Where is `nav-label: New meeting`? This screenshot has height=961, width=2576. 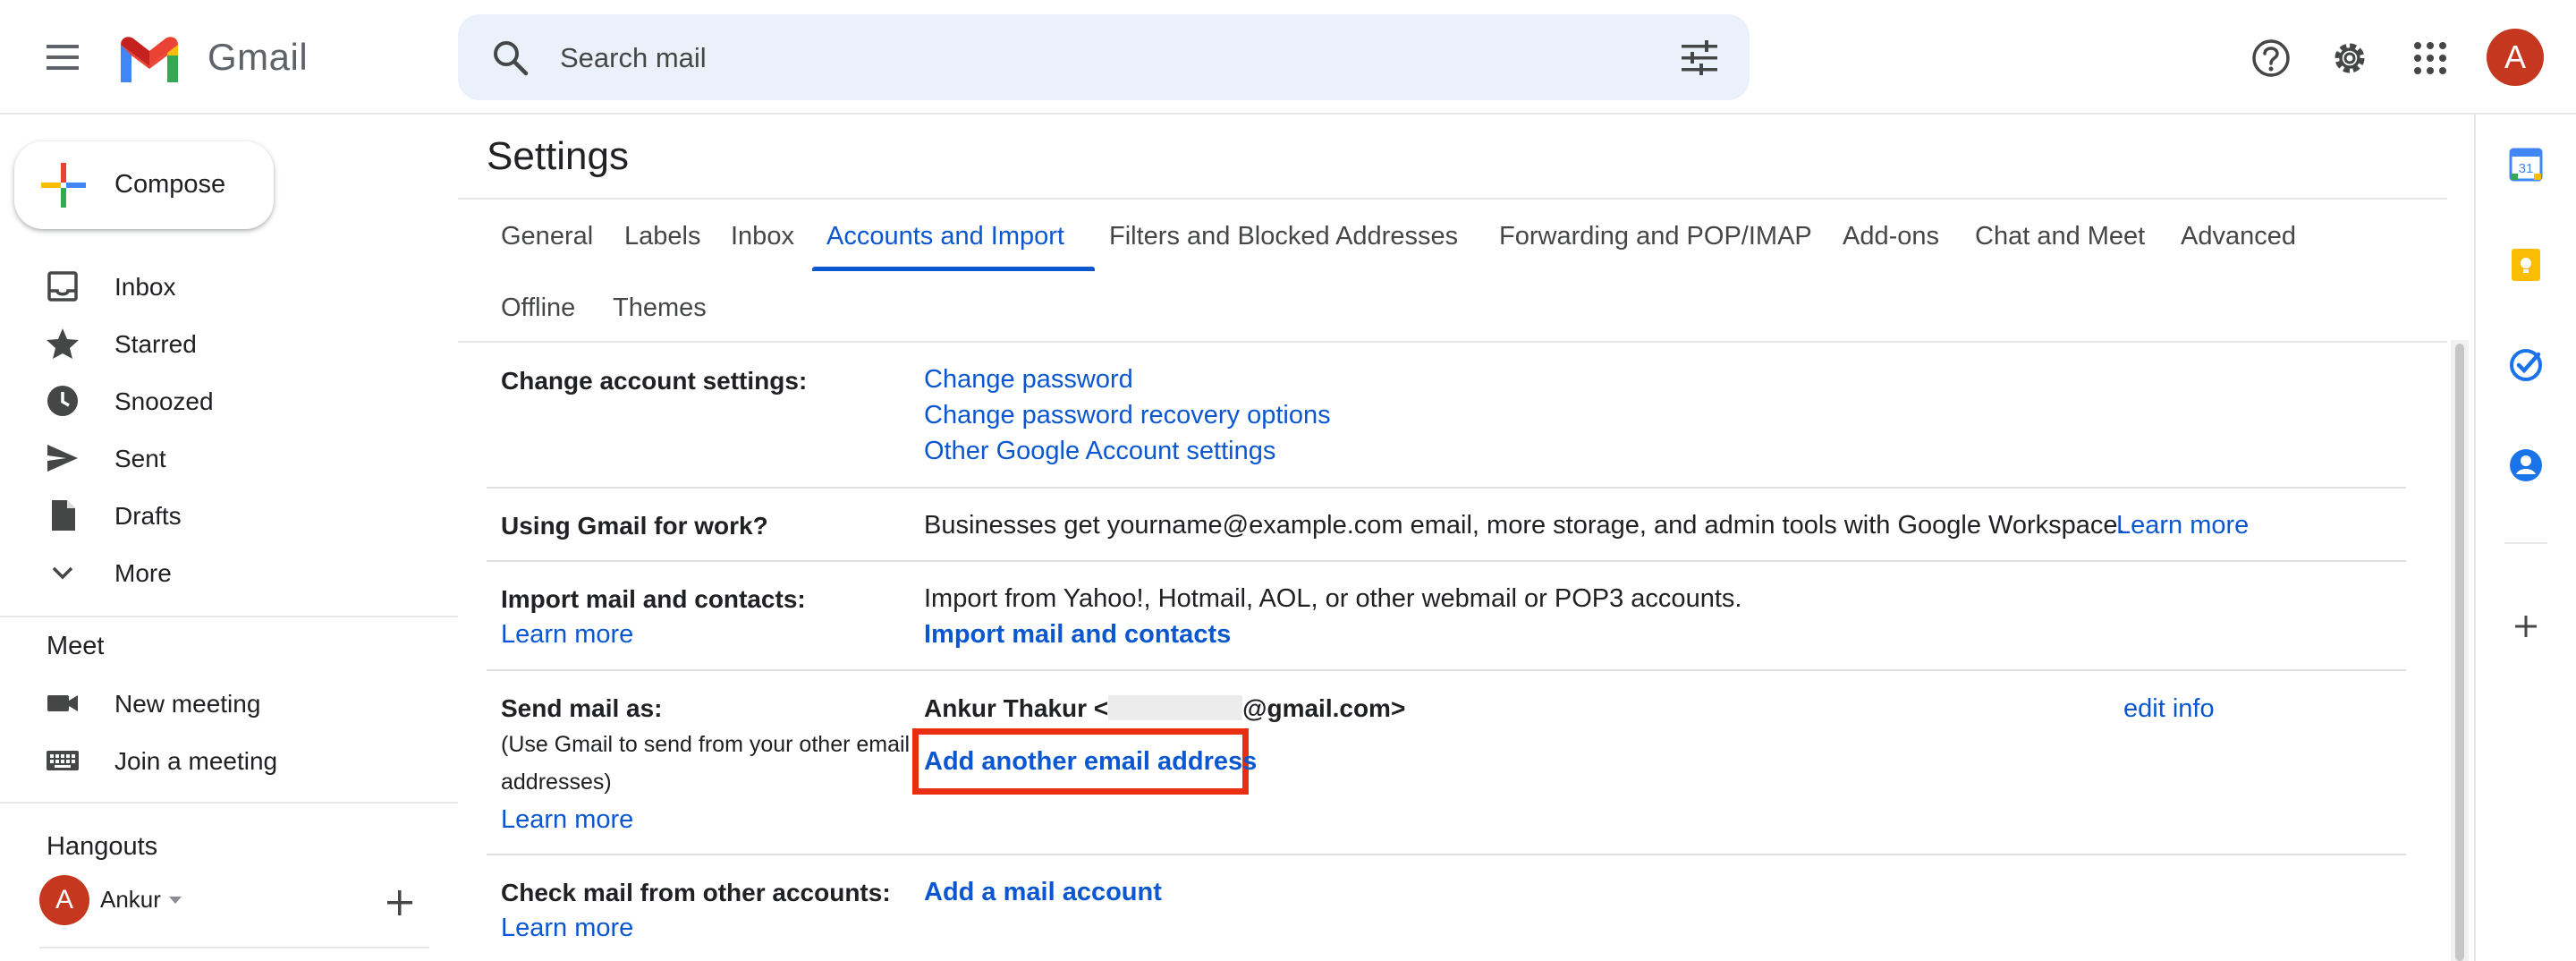 nav-label: New meeting is located at coordinates (187, 704).